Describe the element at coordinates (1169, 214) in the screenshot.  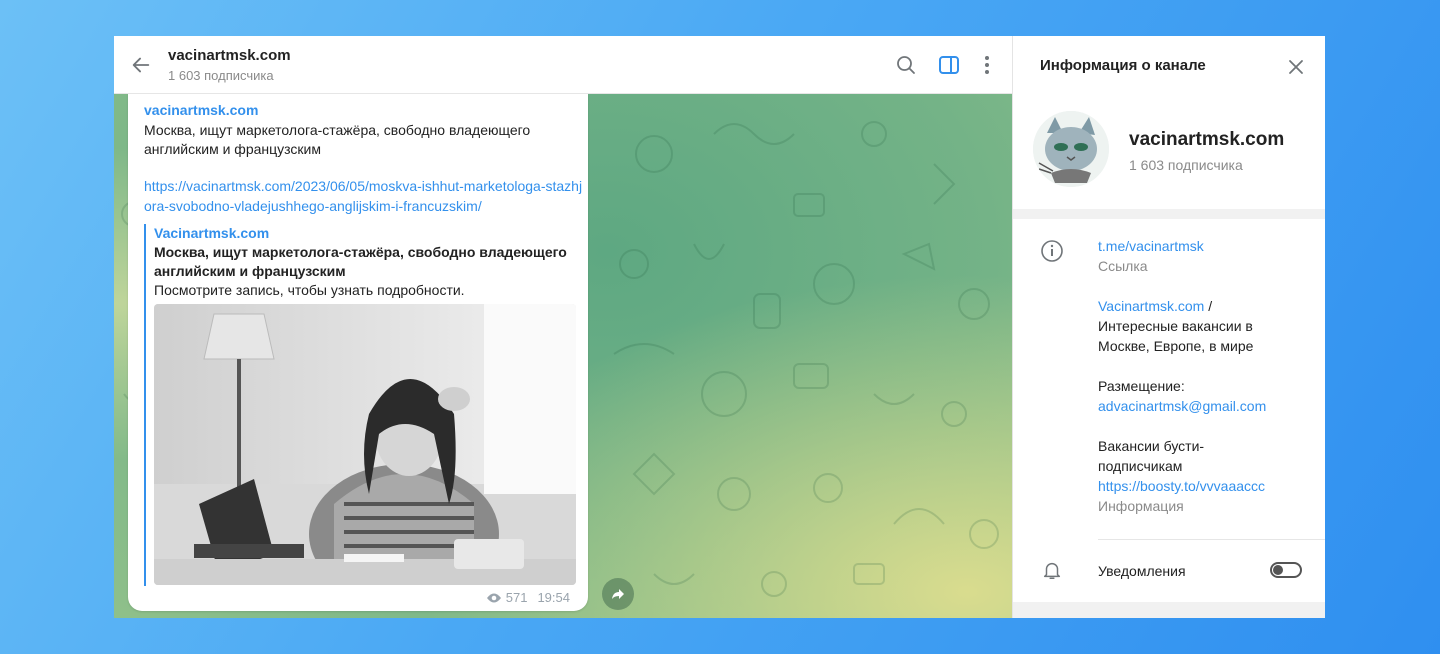
I see `section-separator` at that location.